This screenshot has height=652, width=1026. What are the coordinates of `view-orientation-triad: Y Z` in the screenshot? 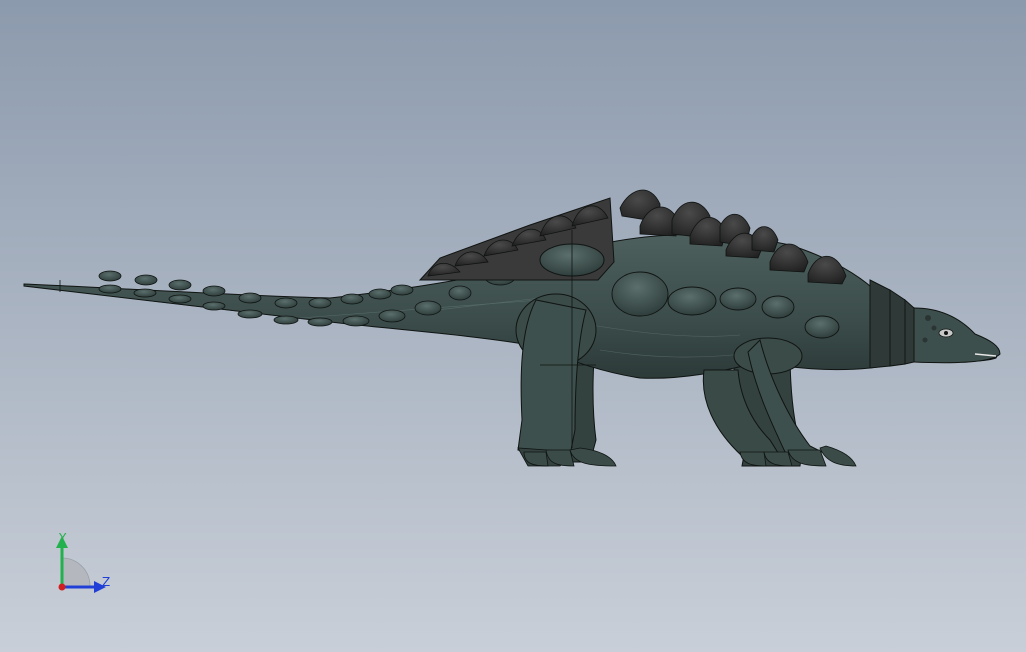 It's located at (83, 565).